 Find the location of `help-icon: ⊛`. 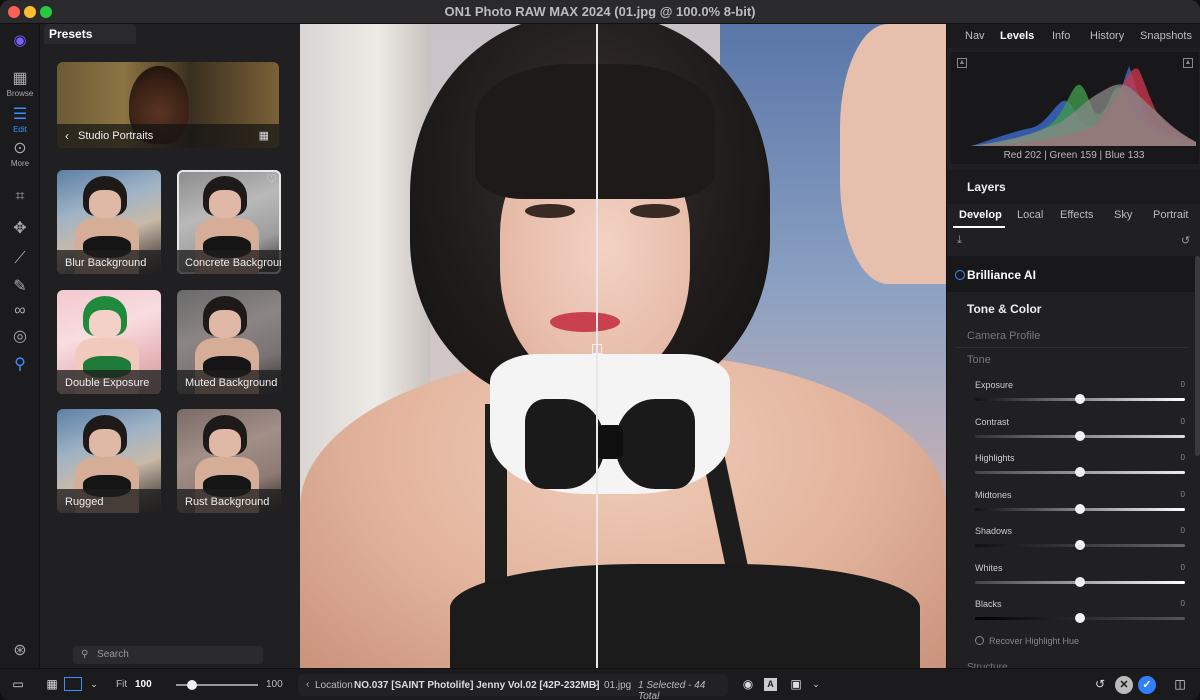

help-icon: ⊛ is located at coordinates (20, 650).